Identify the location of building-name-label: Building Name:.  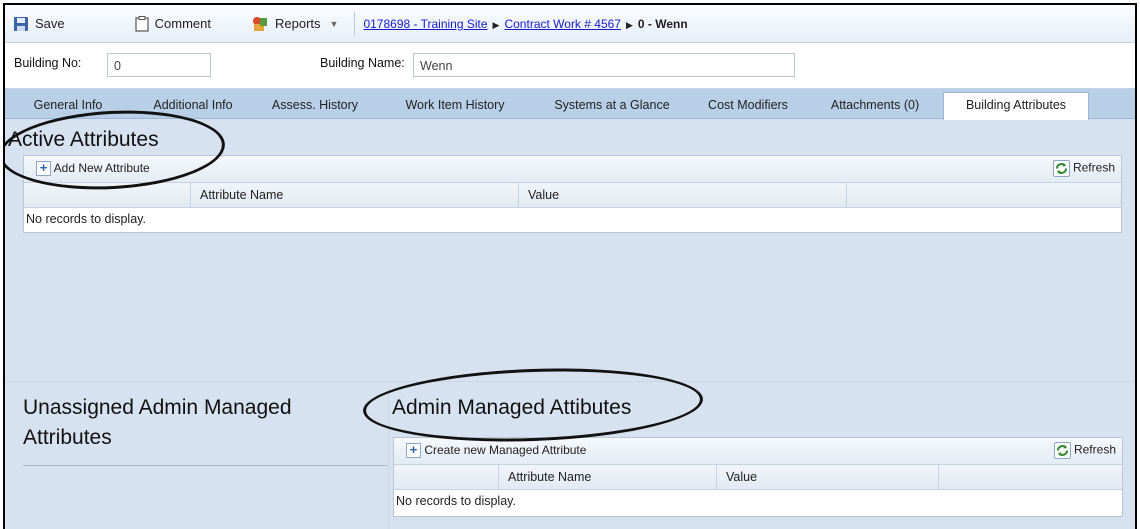
(362, 63).